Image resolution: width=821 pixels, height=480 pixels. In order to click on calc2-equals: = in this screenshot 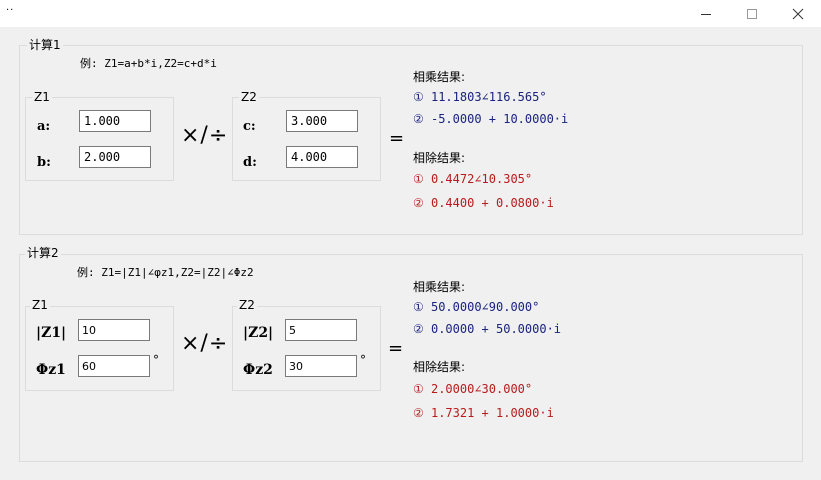, I will do `click(396, 348)`.